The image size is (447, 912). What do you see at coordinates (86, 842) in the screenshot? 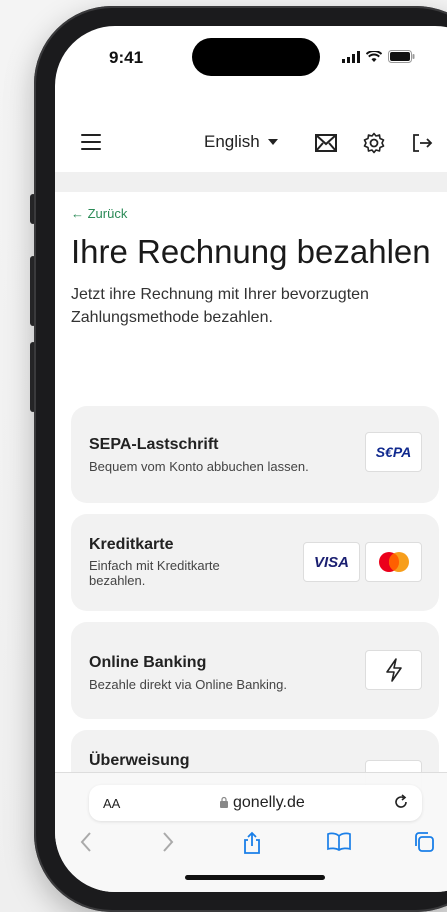
I see `back-icon` at bounding box center [86, 842].